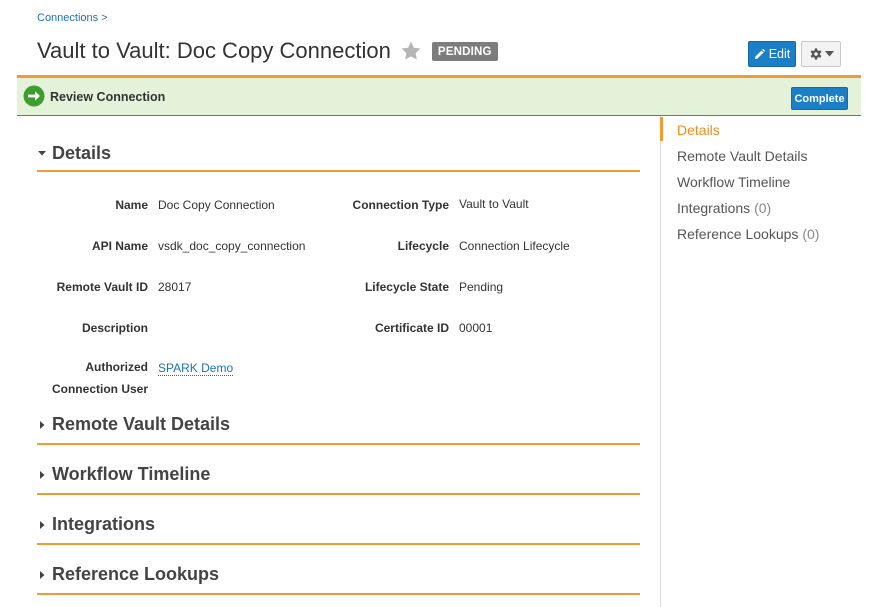 Image resolution: width=876 pixels, height=607 pixels. What do you see at coordinates (114, 328) in the screenshot?
I see `field-label-description: Description` at bounding box center [114, 328].